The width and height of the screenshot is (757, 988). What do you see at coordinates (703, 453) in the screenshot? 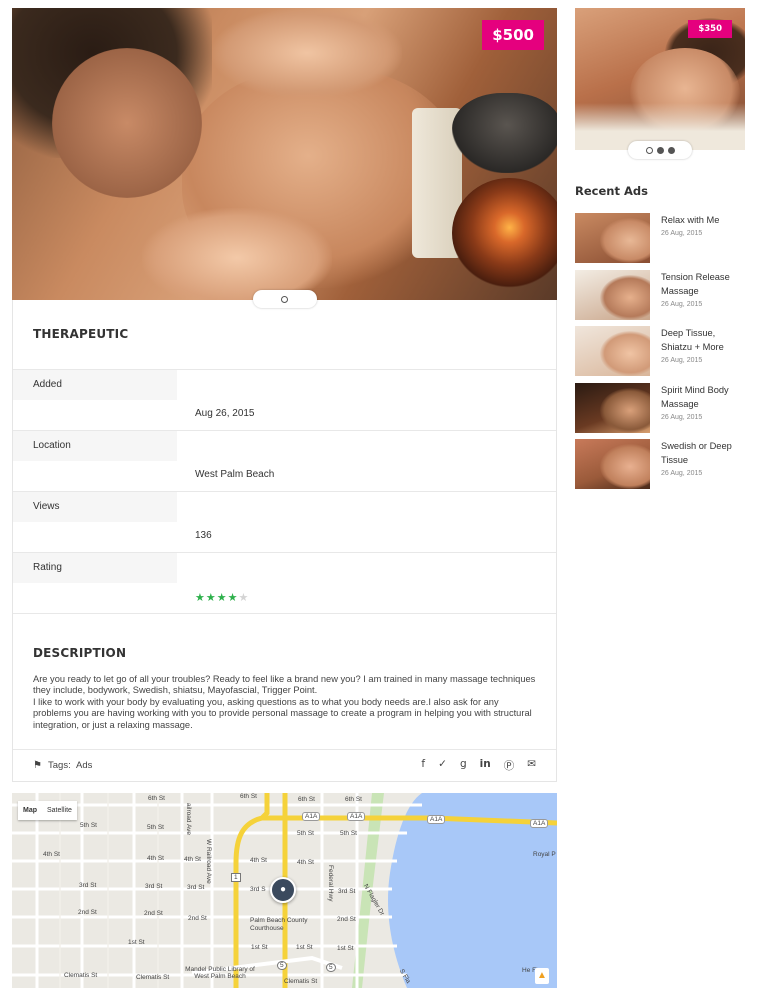
I see `recent-ad-title: Swedish or Deep Tissue` at bounding box center [703, 453].